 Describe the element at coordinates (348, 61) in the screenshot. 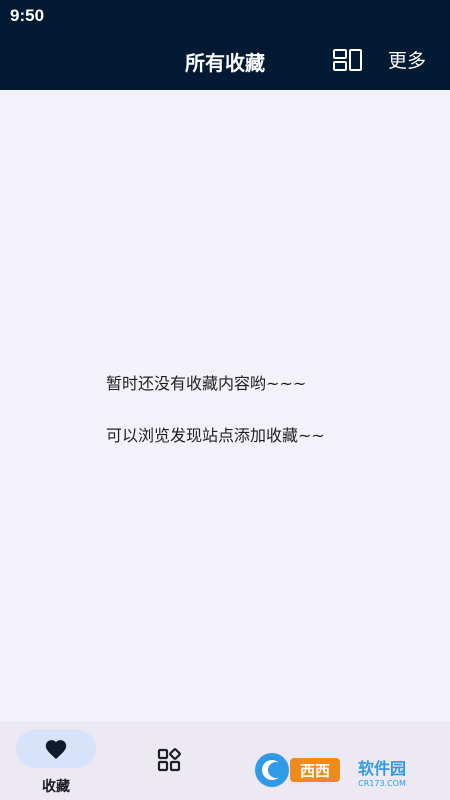

I see `layout-grid-icon` at that location.